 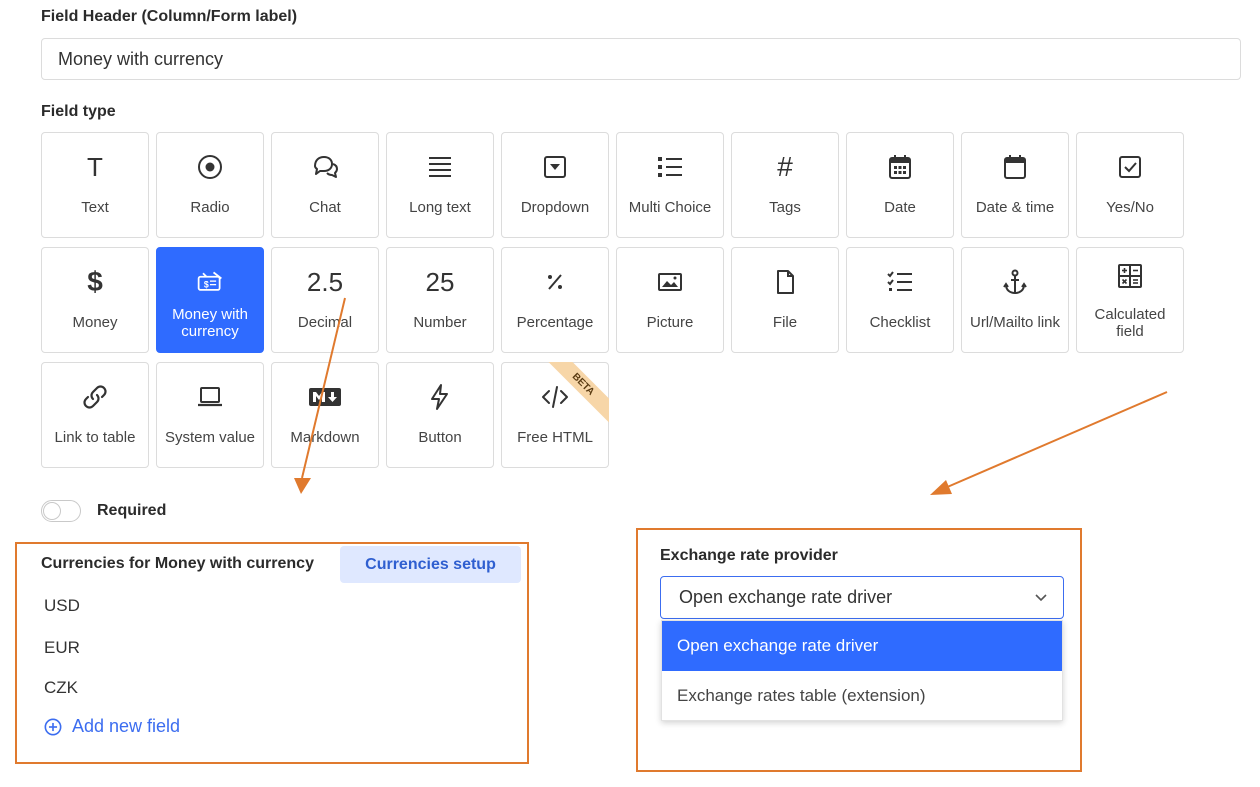 What do you see at coordinates (786, 597) in the screenshot?
I see `exchange-rate-selected: Open exchange rate driver` at bounding box center [786, 597].